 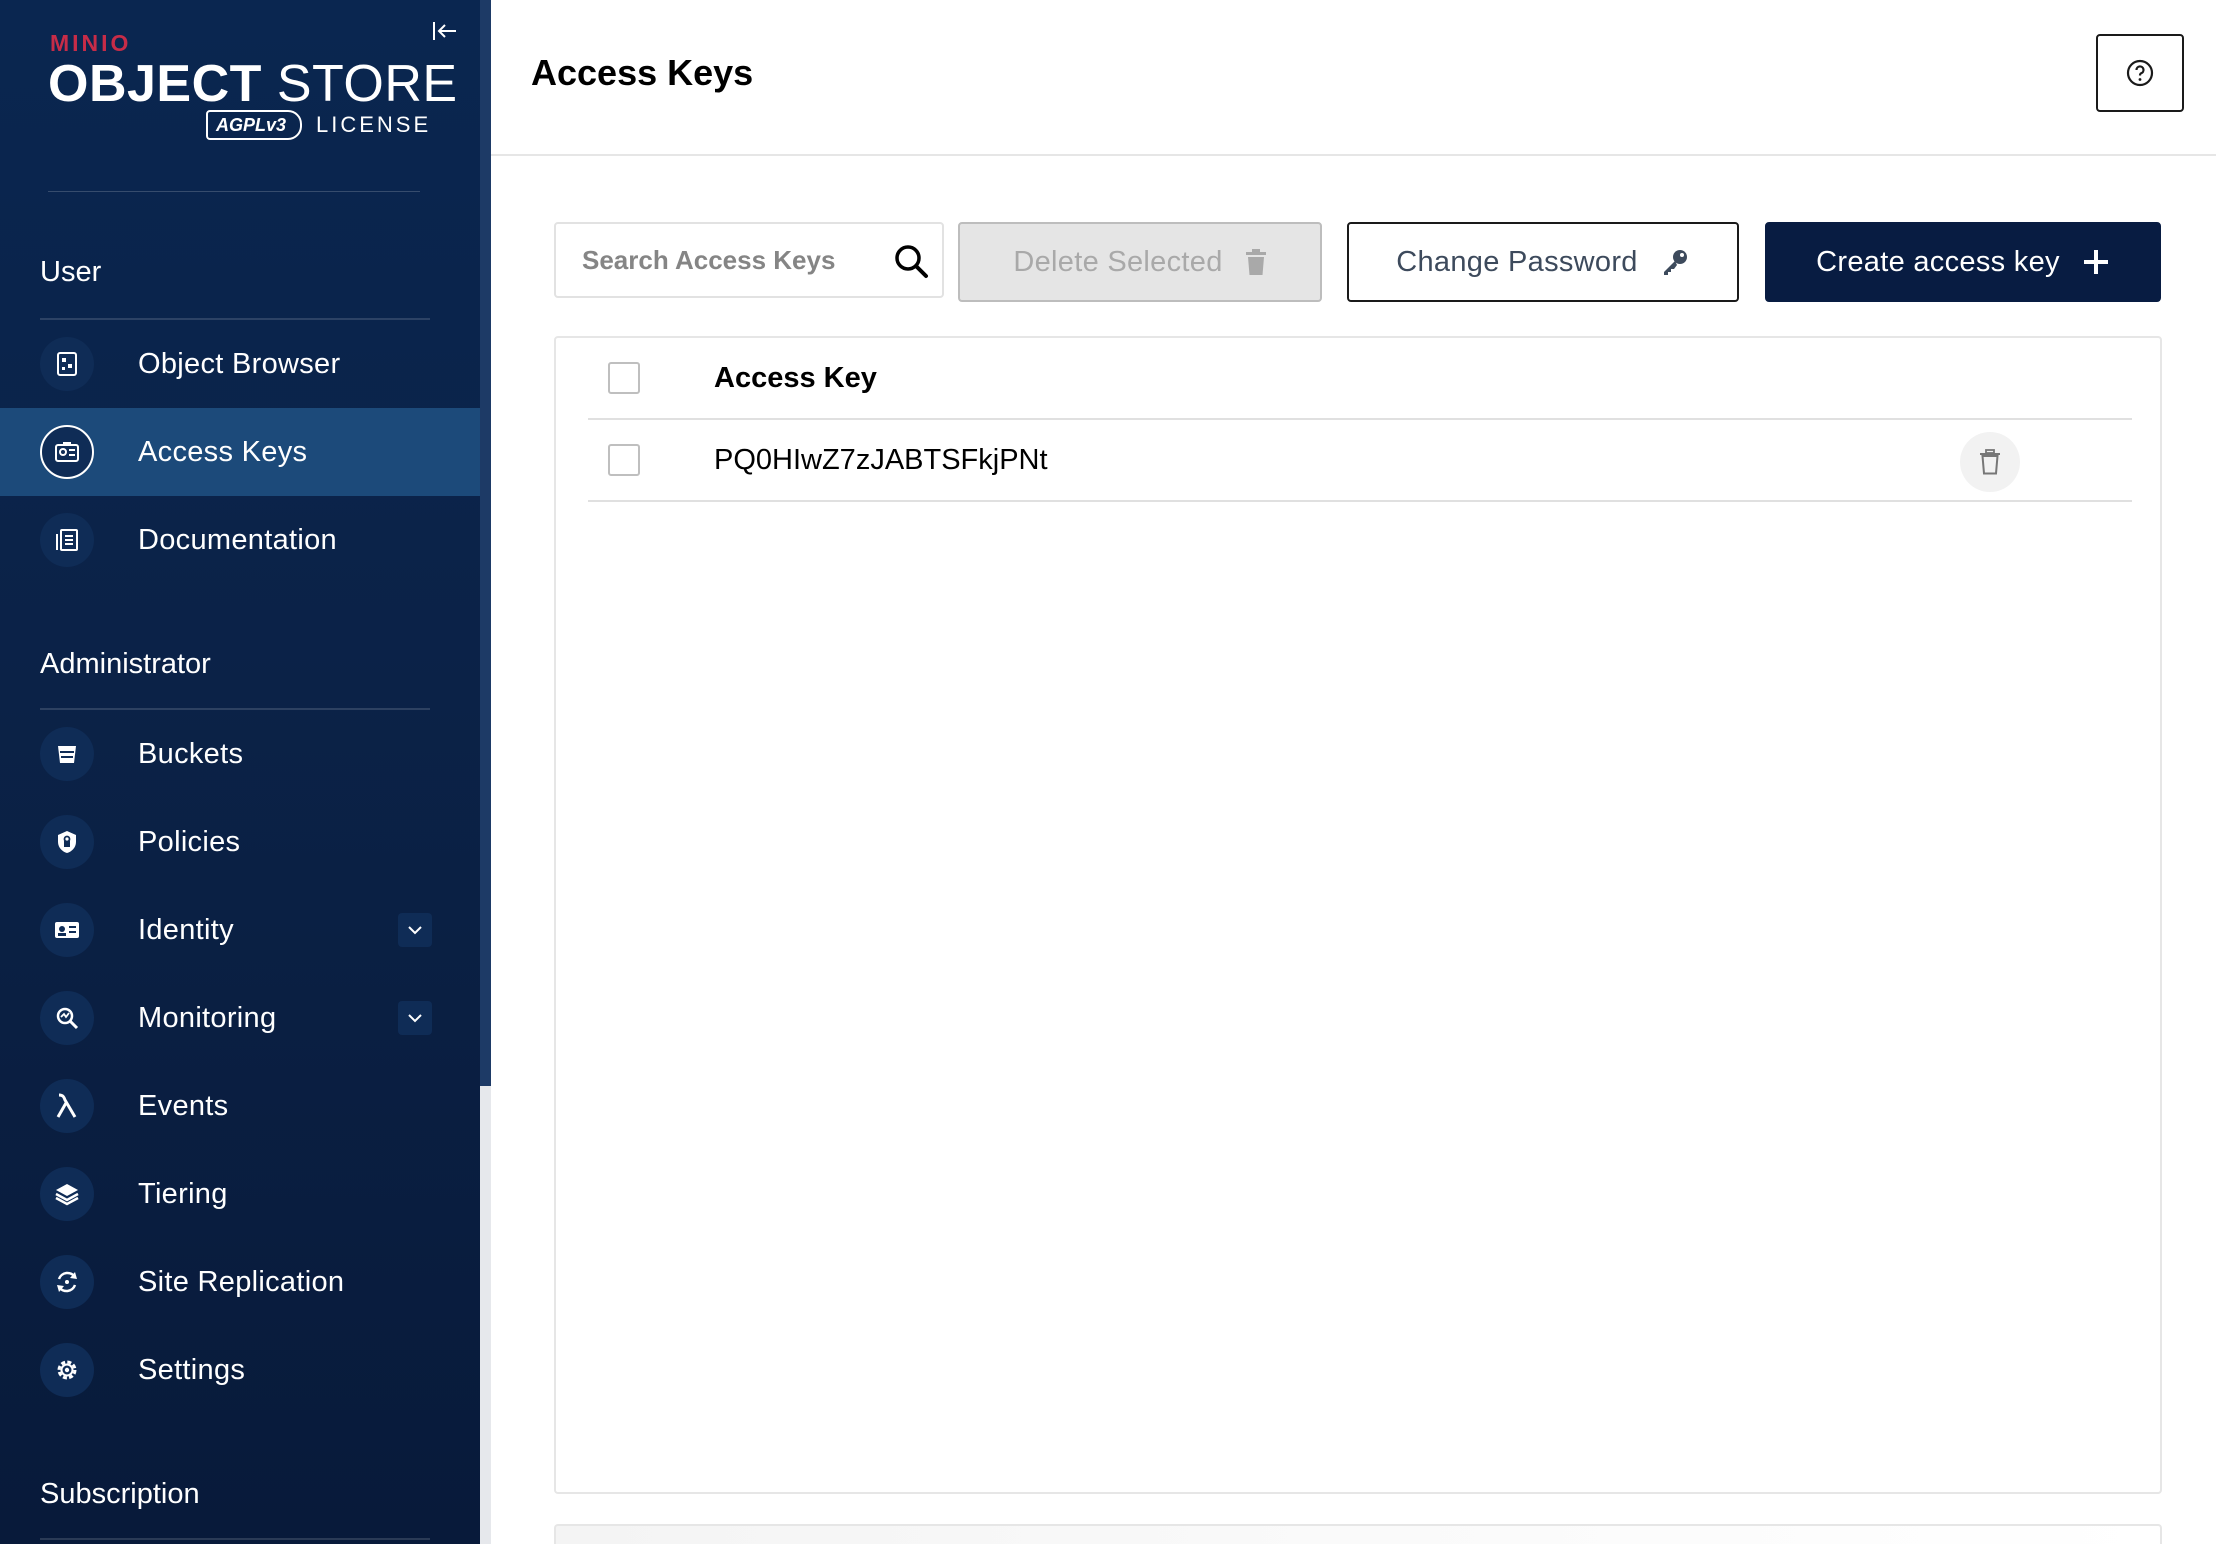 I want to click on delete-row-button, so click(x=1990, y=462).